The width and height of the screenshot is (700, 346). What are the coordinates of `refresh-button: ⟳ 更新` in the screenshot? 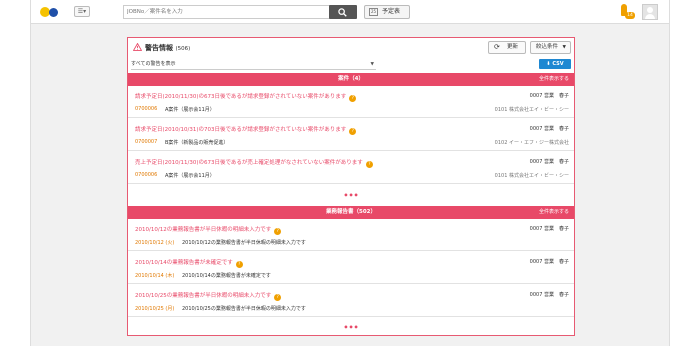 It's located at (507, 47).